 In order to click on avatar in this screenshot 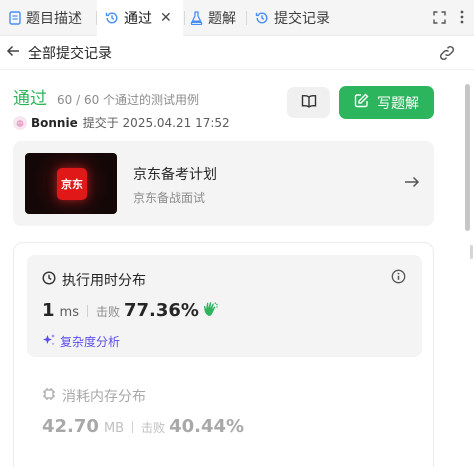, I will do `click(20, 122)`.